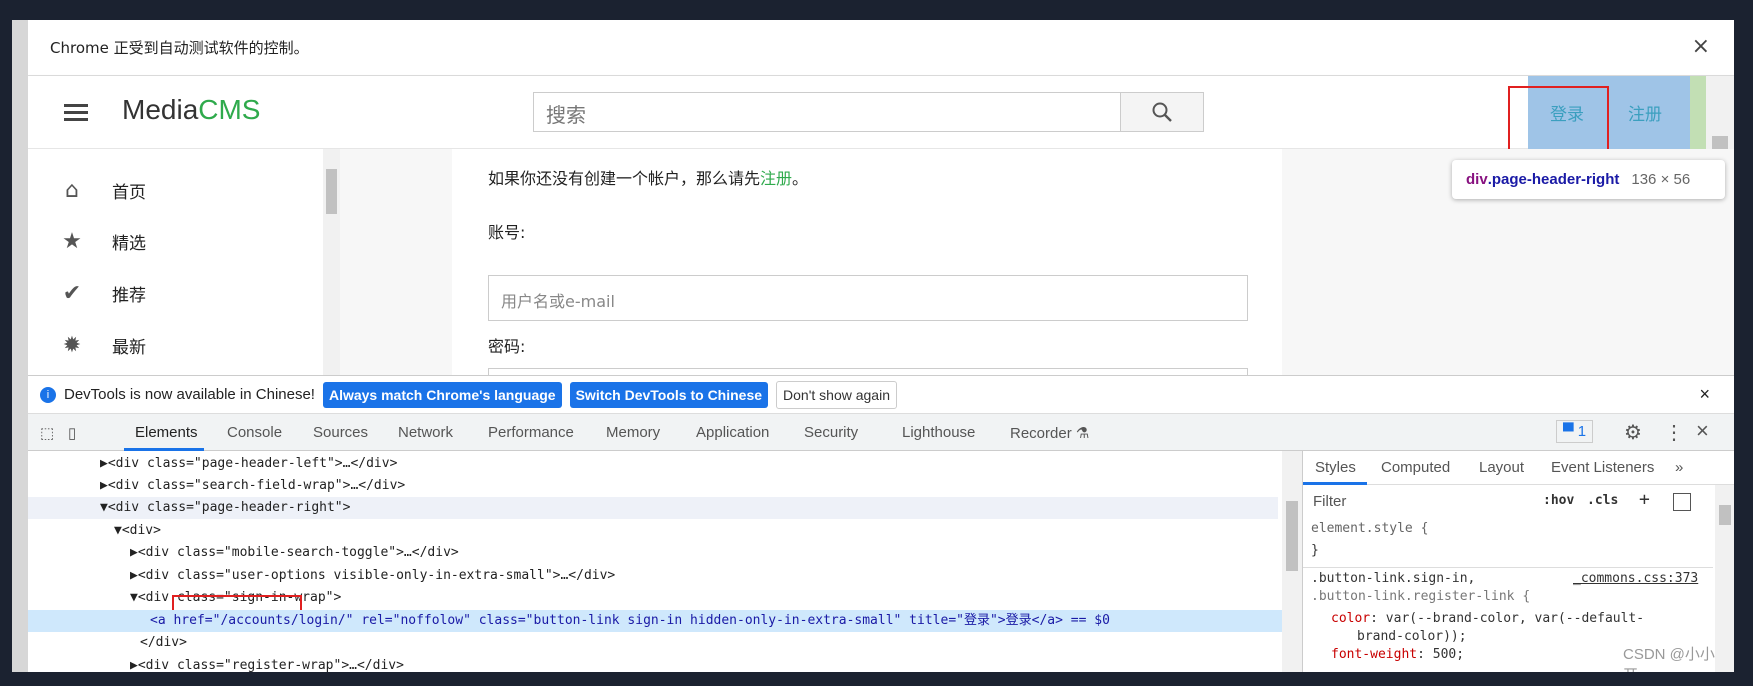 This screenshot has height=686, width=1753. What do you see at coordinates (868, 298) in the screenshot?
I see `account-input: 用户名或e-mail` at bounding box center [868, 298].